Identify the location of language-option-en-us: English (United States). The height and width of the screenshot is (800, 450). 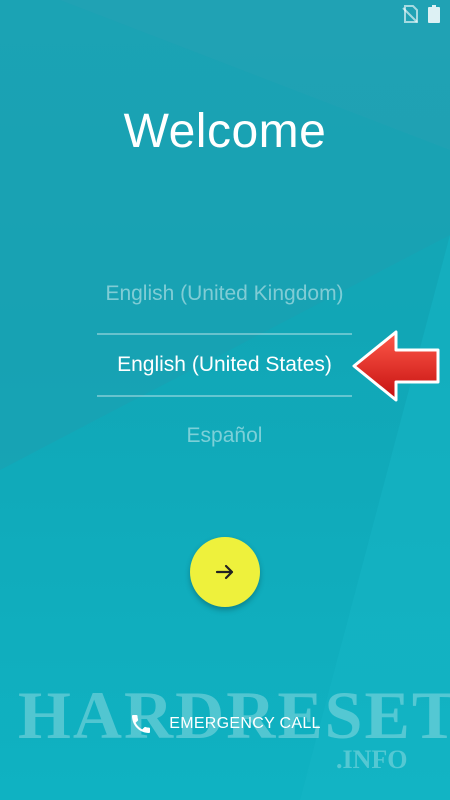
(224, 365).